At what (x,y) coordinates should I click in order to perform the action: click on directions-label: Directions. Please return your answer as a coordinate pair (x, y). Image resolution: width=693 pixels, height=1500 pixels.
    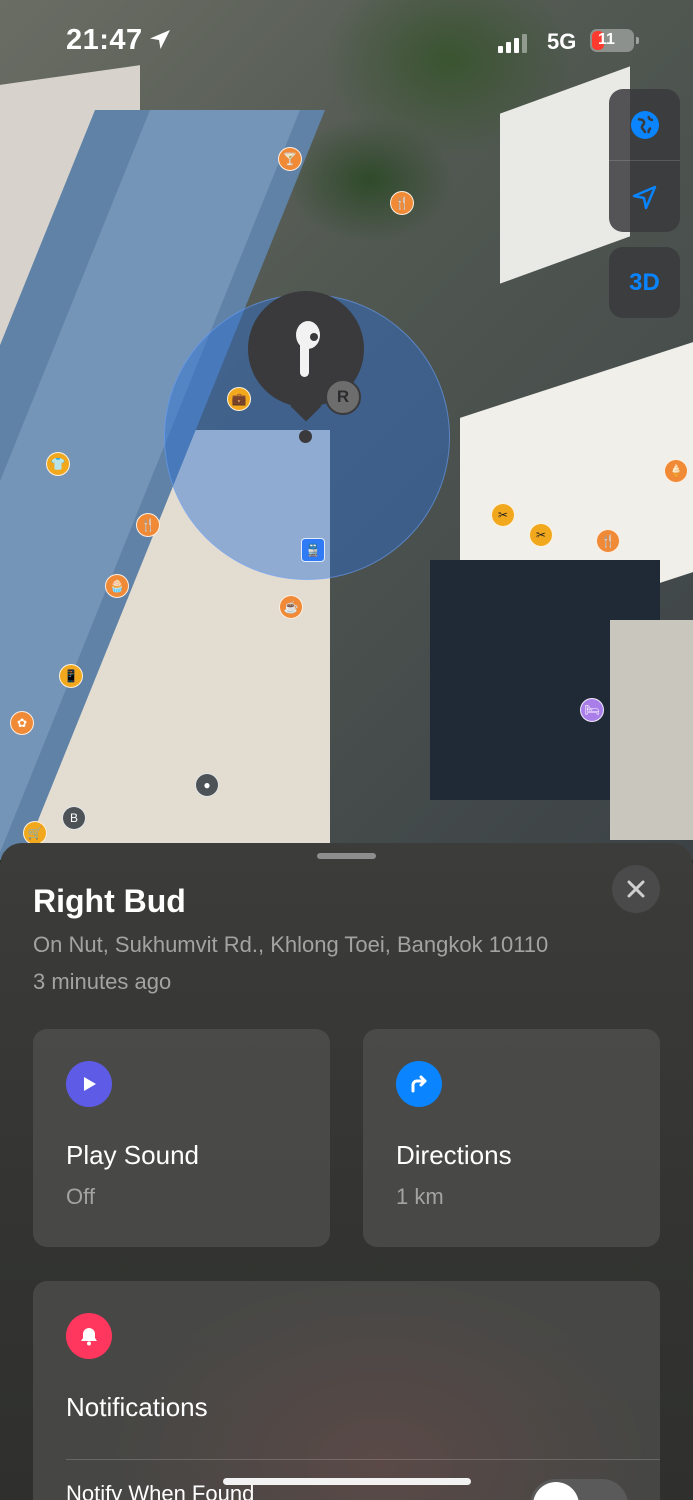
    Looking at the image, I should click on (454, 1155).